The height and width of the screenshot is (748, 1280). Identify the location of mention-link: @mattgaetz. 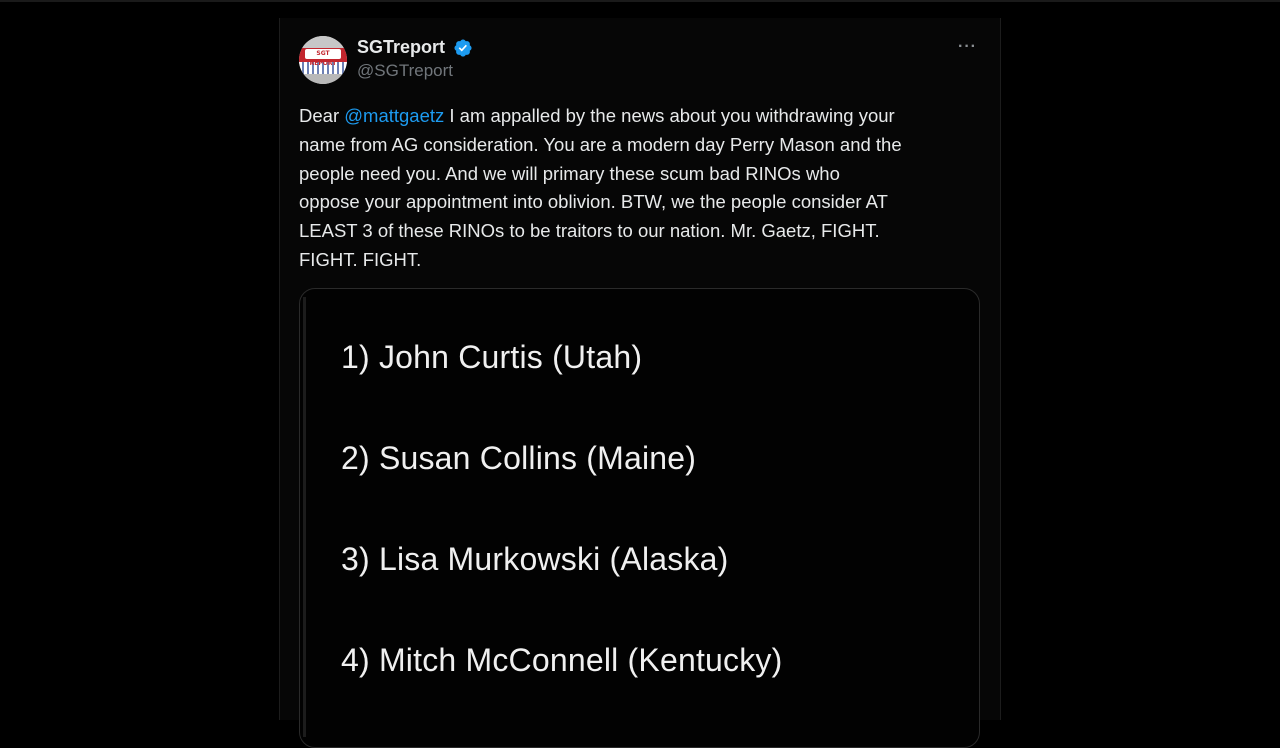
(394, 115).